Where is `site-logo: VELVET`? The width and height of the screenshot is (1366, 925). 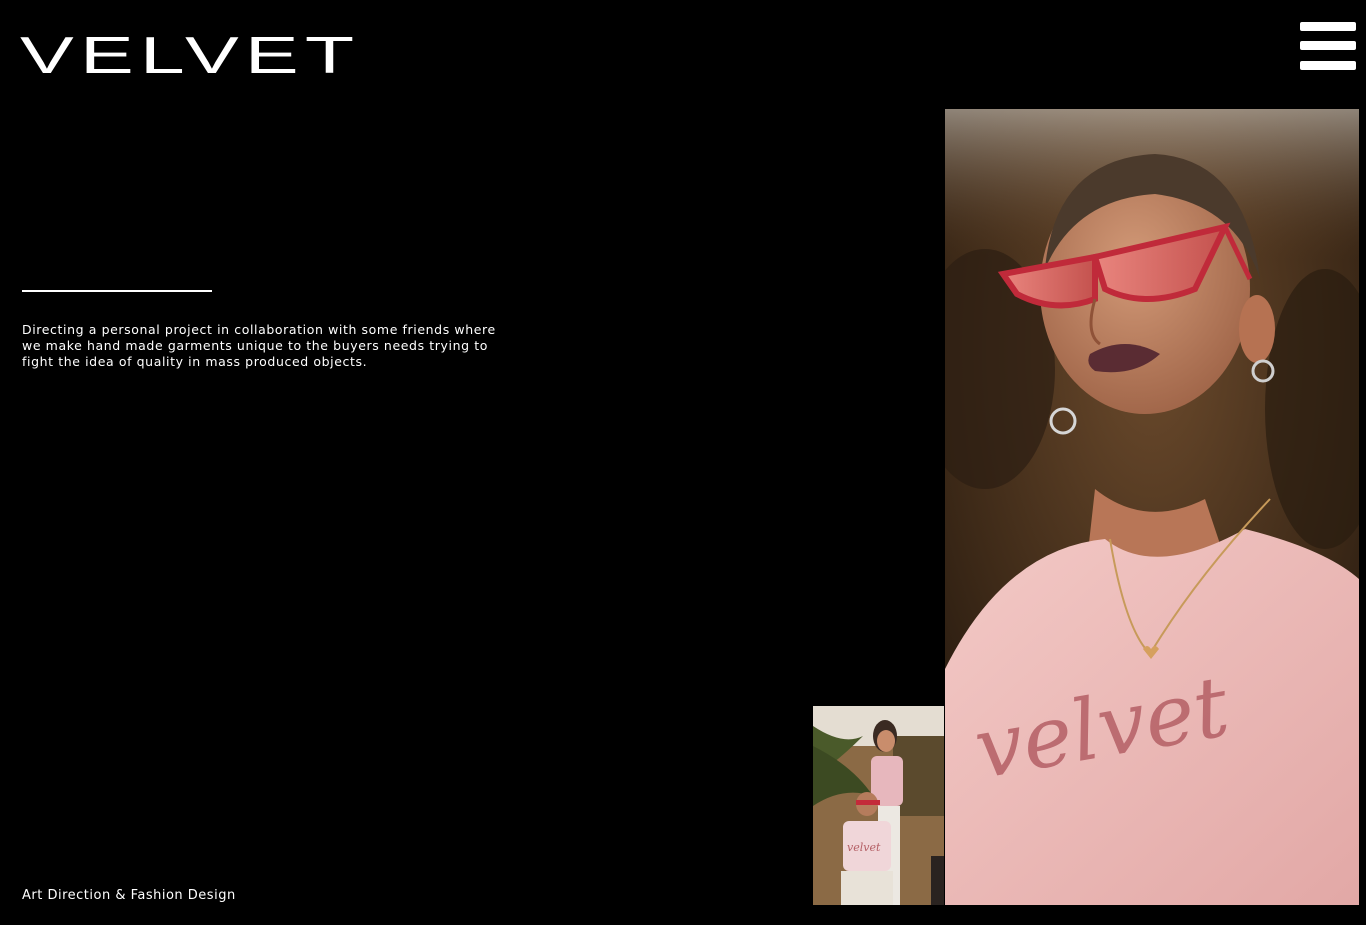
site-logo: VELVET is located at coordinates (190, 56).